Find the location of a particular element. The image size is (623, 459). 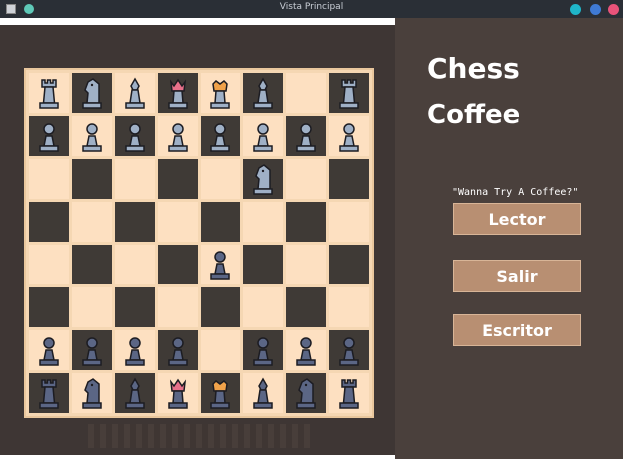

minimize-button is located at coordinates (575, 9).